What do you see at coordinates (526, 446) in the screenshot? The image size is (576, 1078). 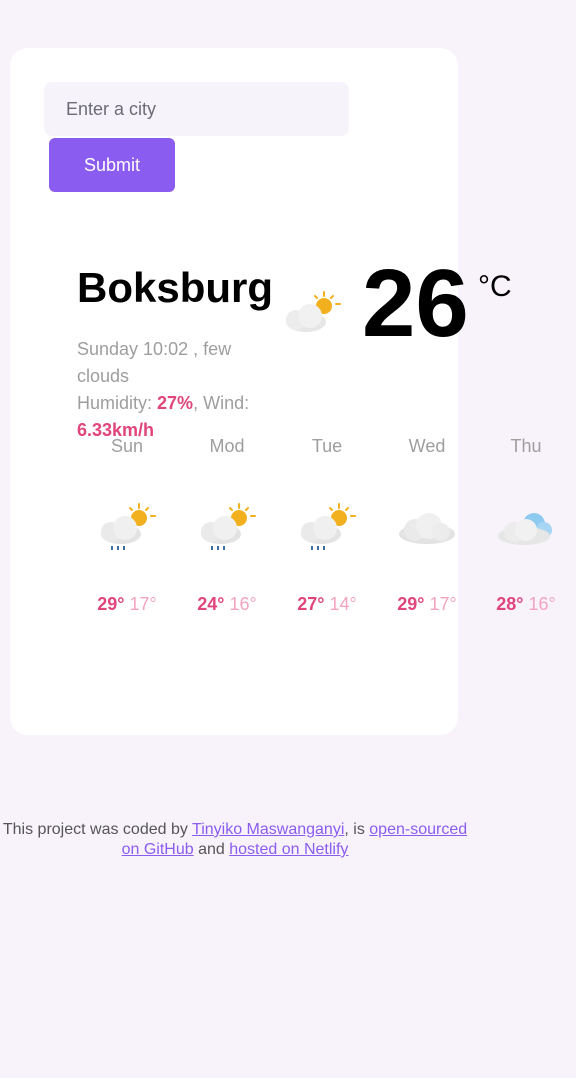 I see `forecast-day-name: Thu` at bounding box center [526, 446].